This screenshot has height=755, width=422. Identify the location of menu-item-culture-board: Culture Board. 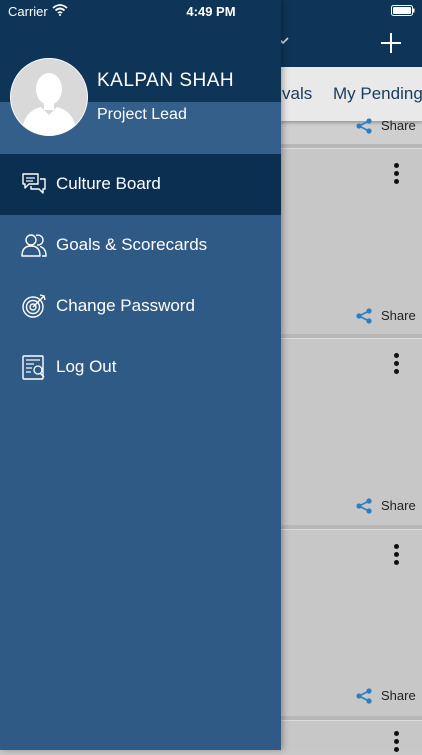
(140, 184).